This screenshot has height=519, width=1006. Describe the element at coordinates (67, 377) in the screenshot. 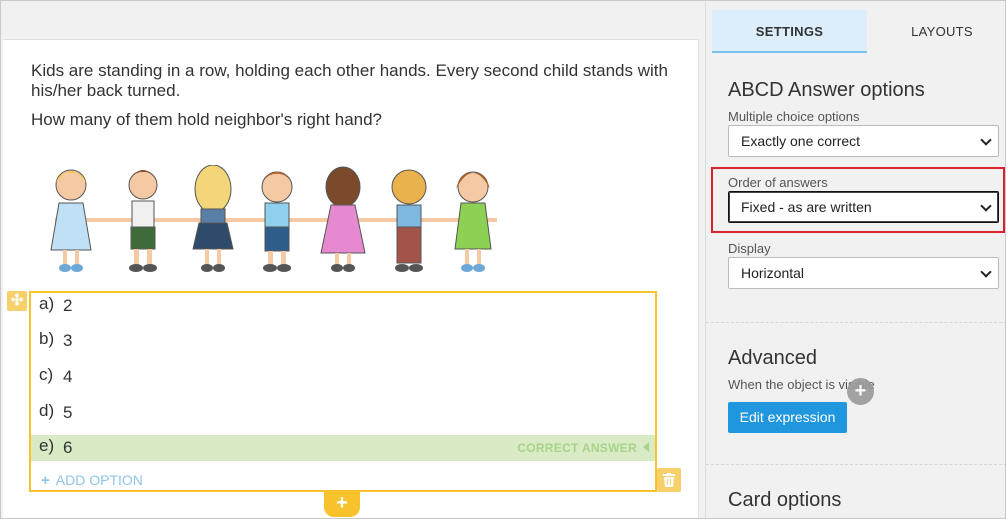

I see `option-value: 4` at that location.